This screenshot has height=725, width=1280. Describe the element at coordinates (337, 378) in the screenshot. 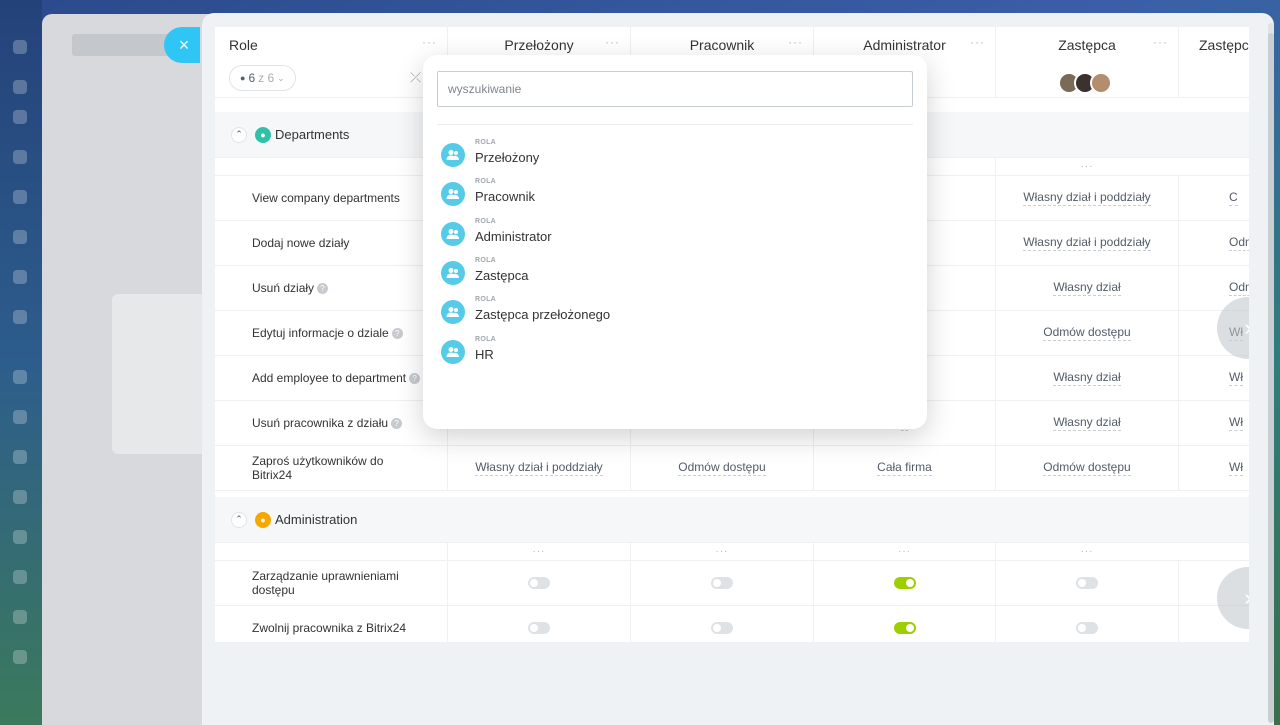

I see `permission-label: Add employee to department?` at that location.